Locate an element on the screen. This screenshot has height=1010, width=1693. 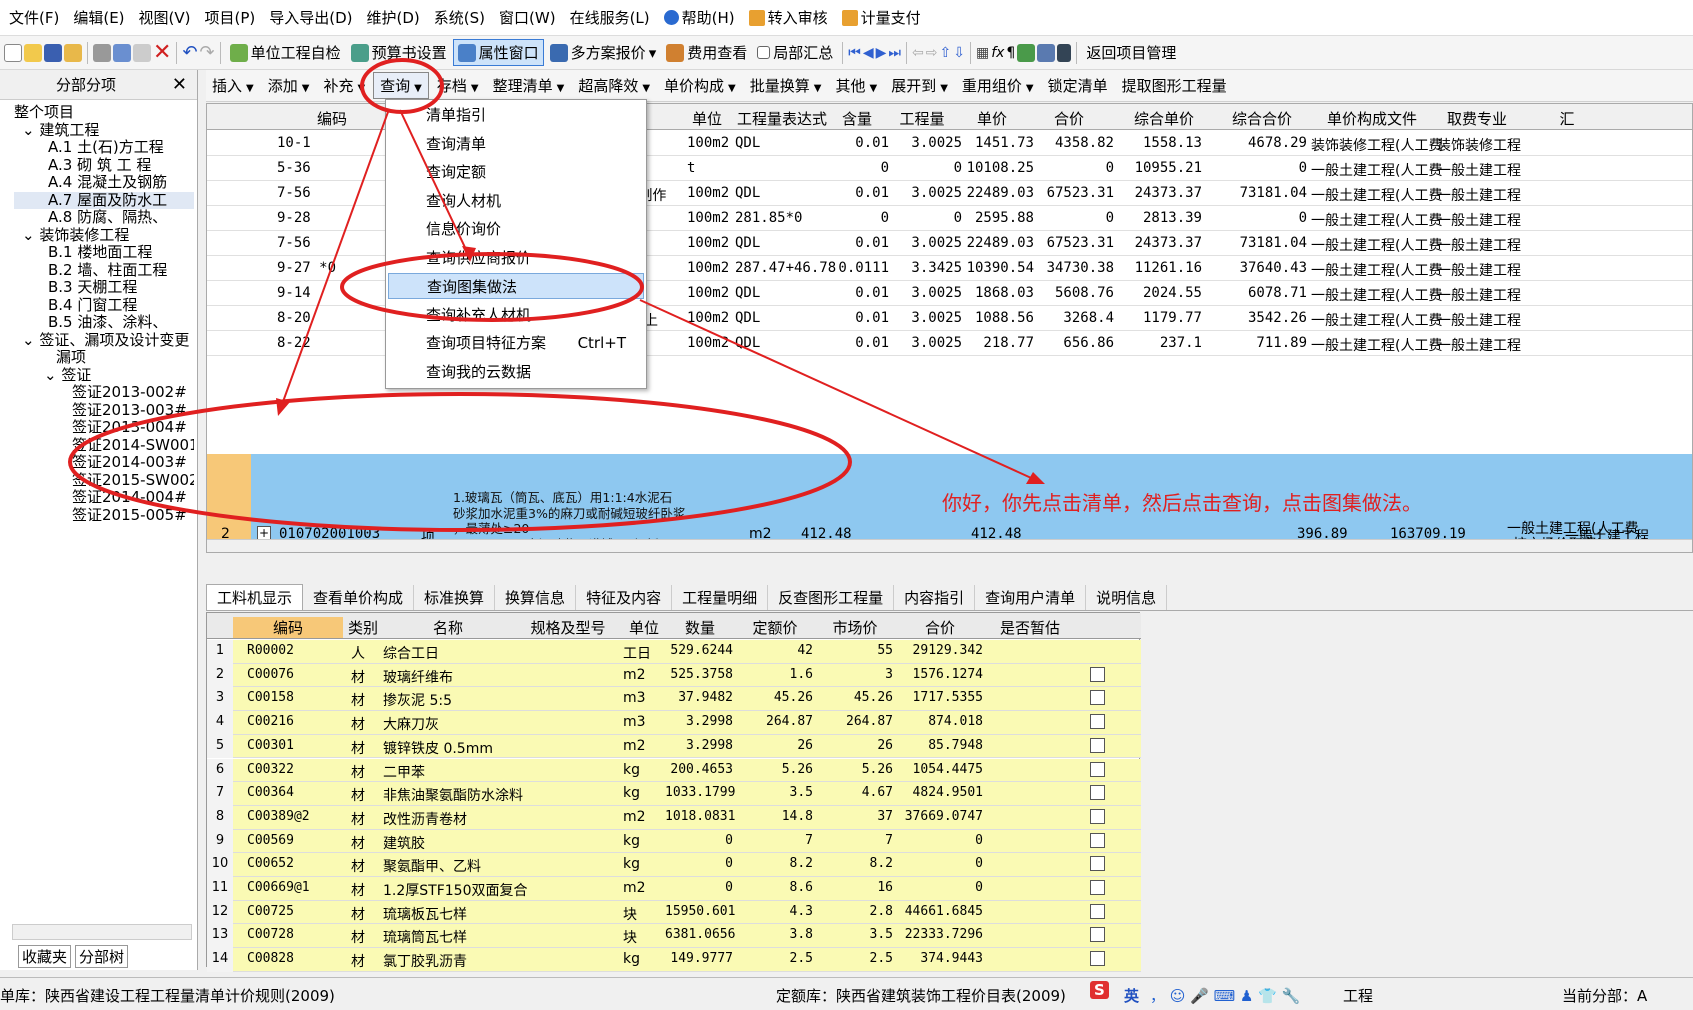
grid-toolbar-button: 整理清单 ▼ is located at coordinates (529, 85).